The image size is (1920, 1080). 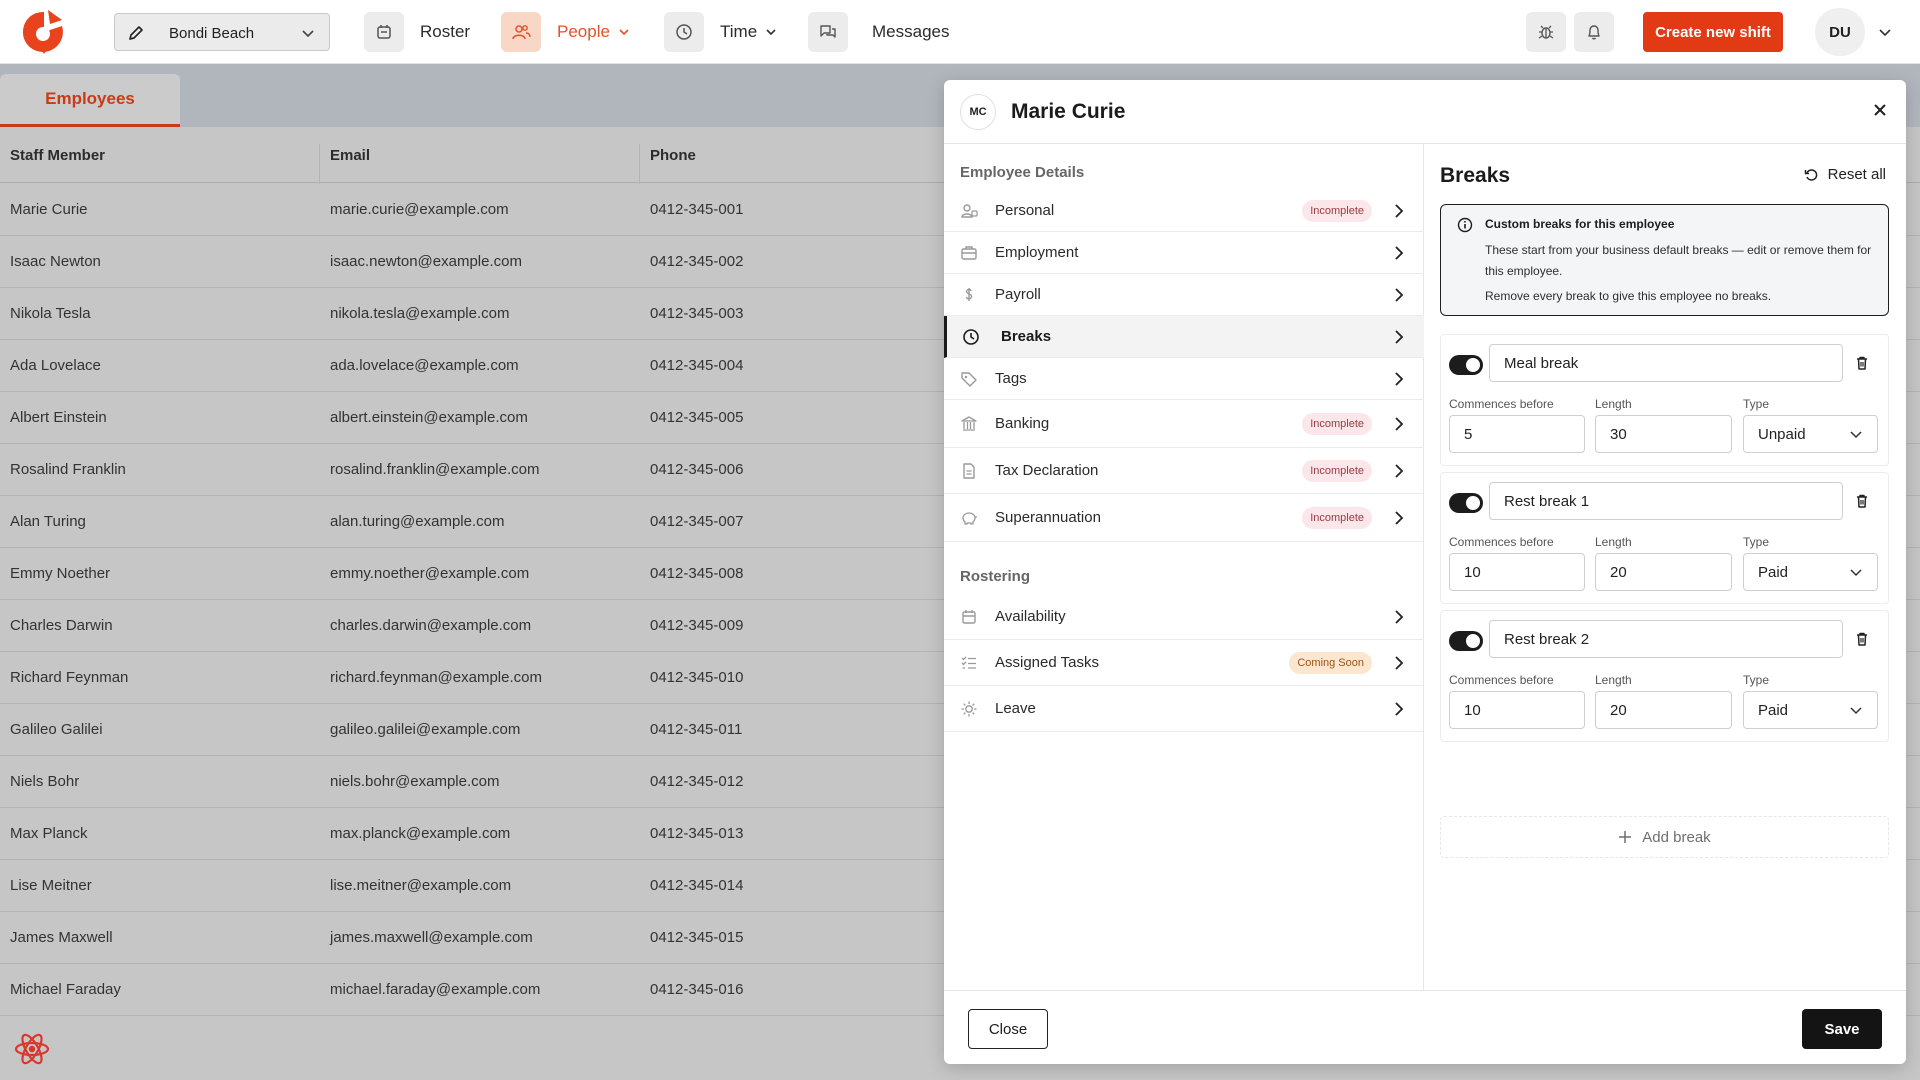 I want to click on menu-item-employment: Employment, so click(x=1184, y=253).